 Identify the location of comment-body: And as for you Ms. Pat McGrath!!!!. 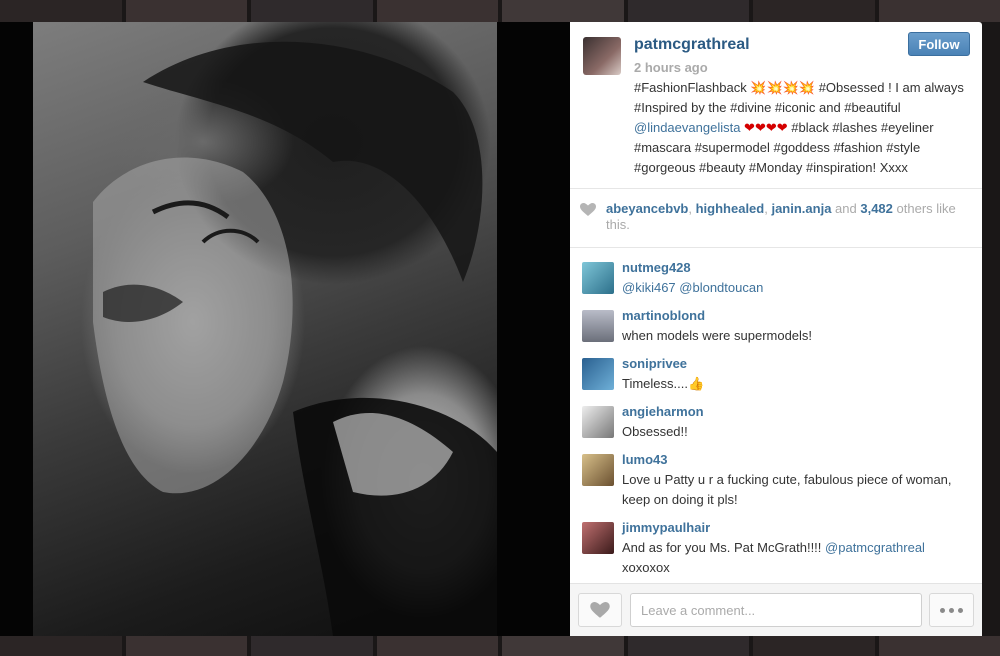
(724, 547).